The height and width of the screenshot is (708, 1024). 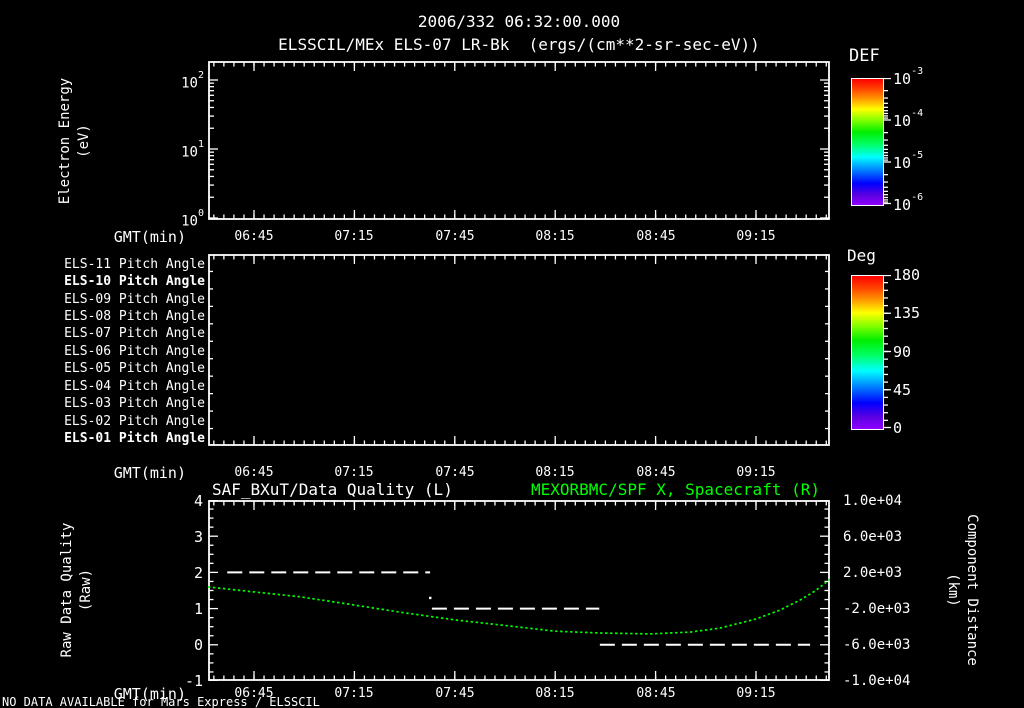 I want to click on energy-ytick: 101, so click(x=192, y=150).